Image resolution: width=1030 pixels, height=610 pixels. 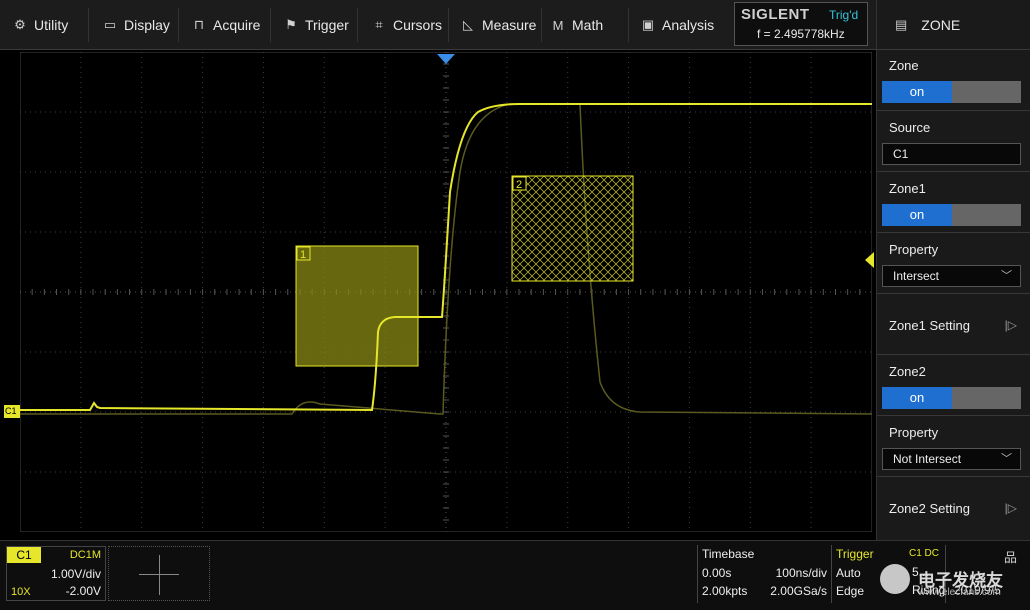 I want to click on zone1-setting-button: Zone1 Setting |▷, so click(x=953, y=325).